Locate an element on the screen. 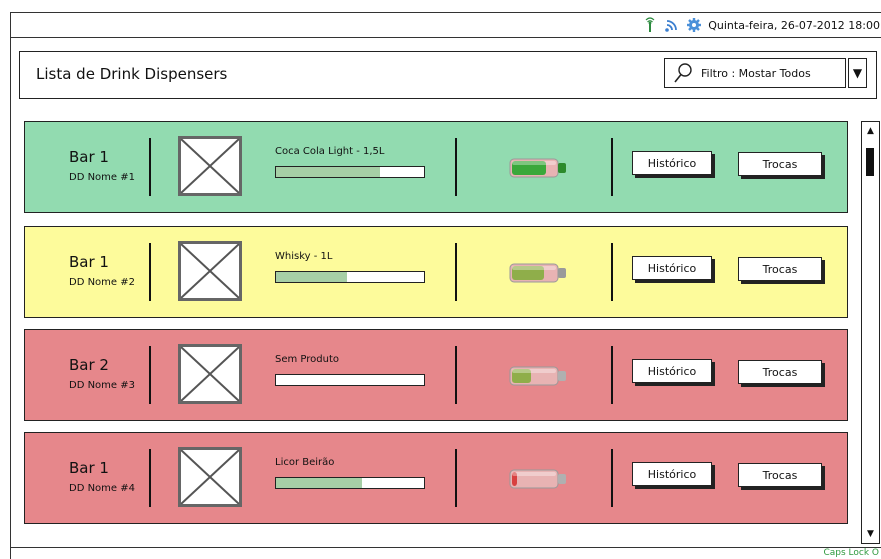  dispenser-name: DD Nome #4 is located at coordinates (102, 488).